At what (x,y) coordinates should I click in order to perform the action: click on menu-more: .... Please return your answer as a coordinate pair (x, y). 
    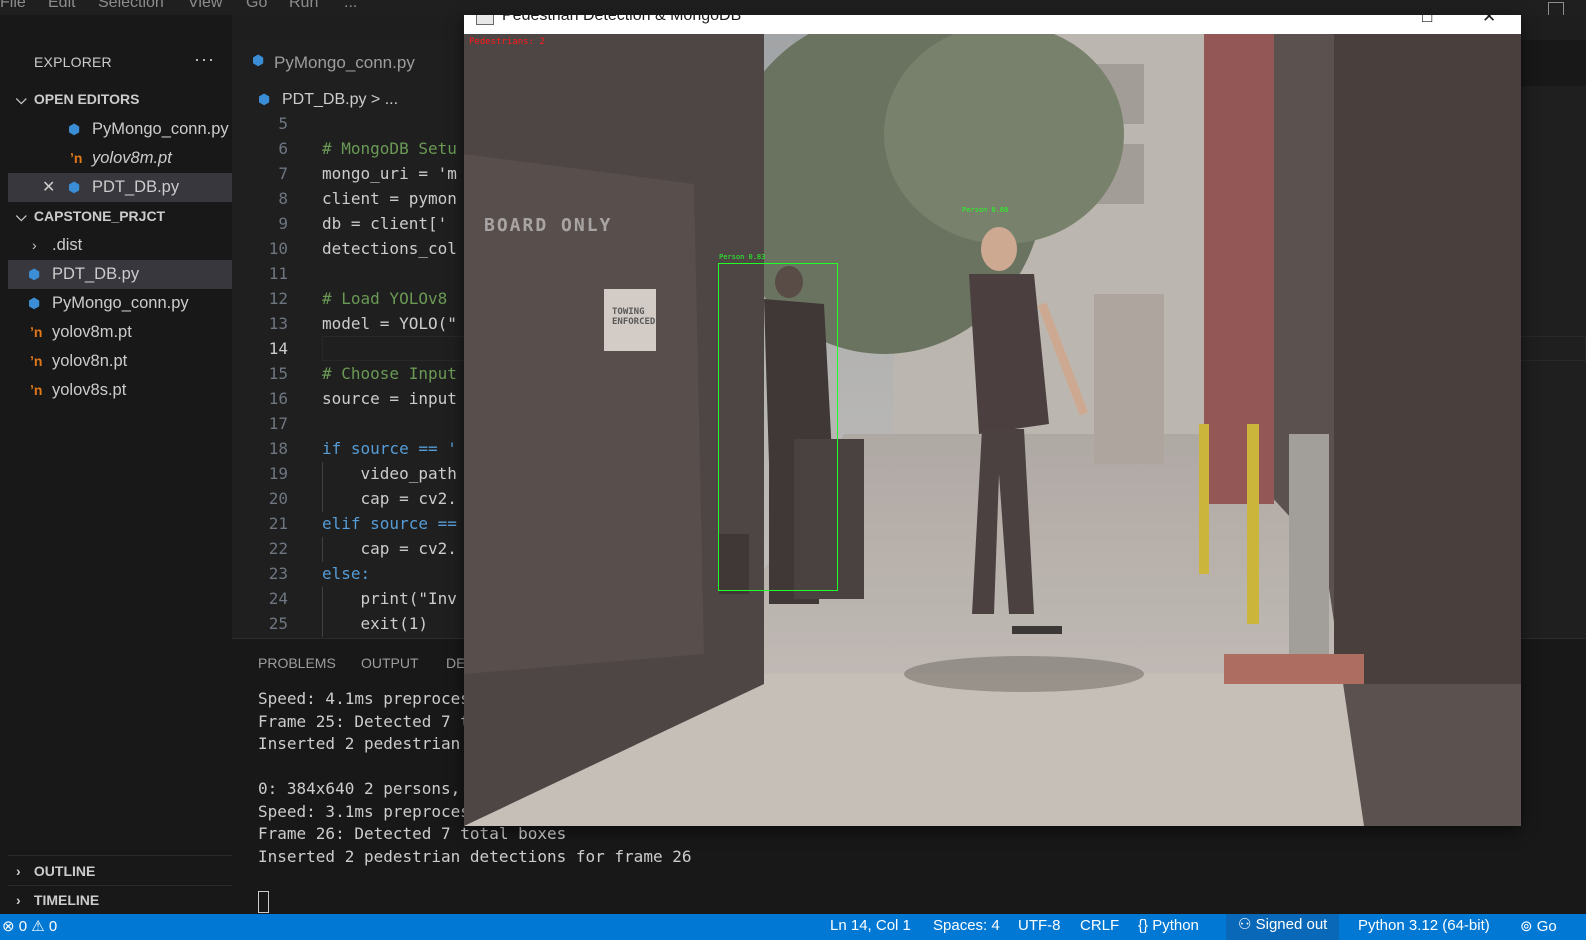
    Looking at the image, I should click on (350, 6).